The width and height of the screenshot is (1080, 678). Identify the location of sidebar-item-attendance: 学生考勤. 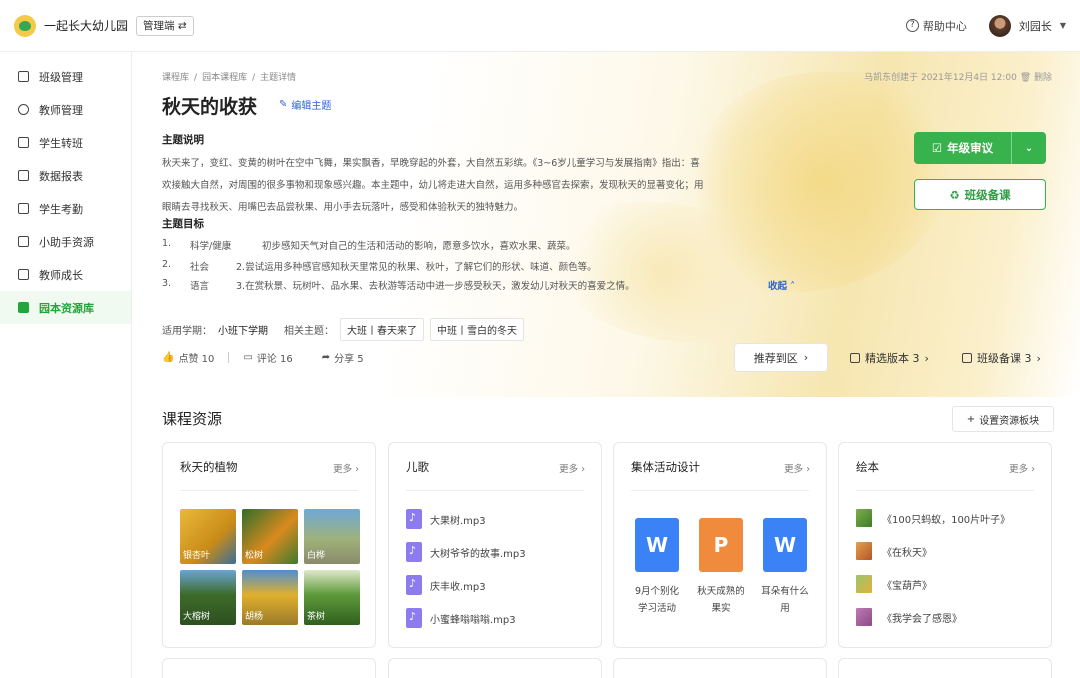
(65, 208).